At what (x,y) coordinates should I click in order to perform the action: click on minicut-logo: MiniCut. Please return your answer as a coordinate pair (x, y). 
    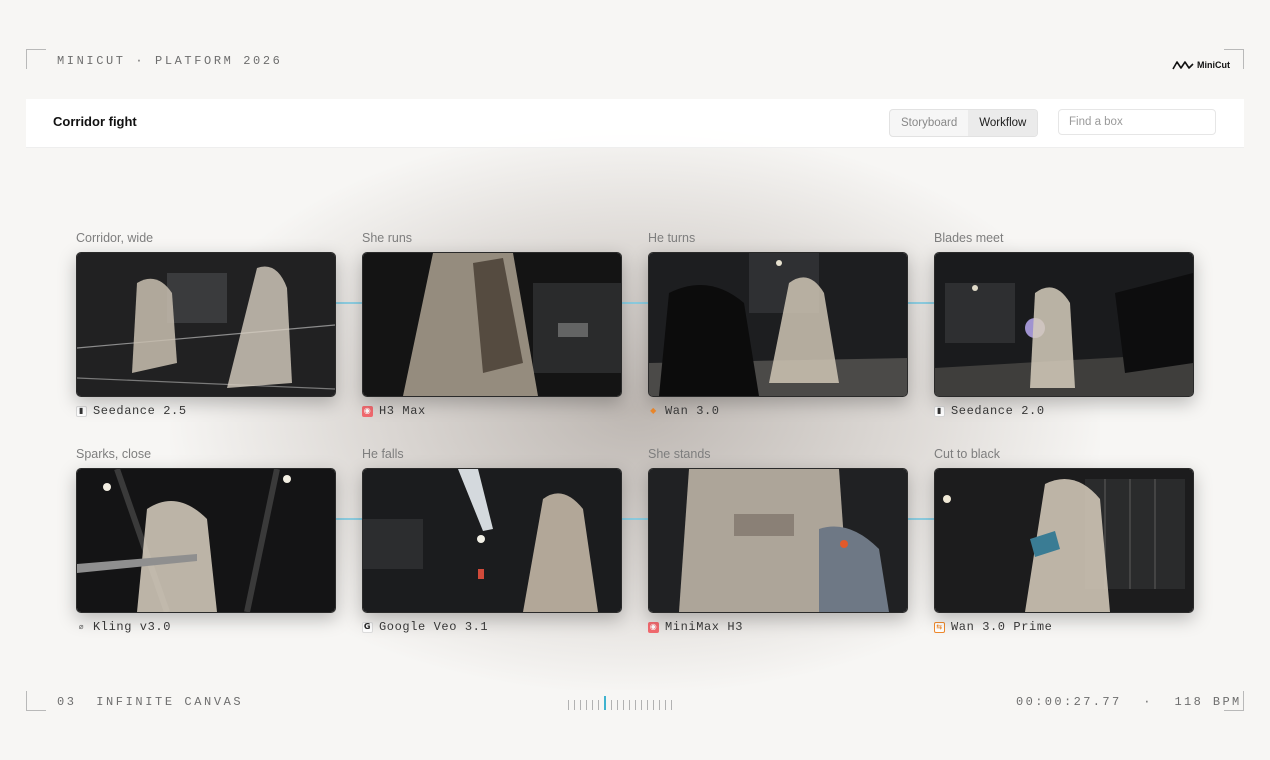
    Looking at the image, I should click on (1201, 65).